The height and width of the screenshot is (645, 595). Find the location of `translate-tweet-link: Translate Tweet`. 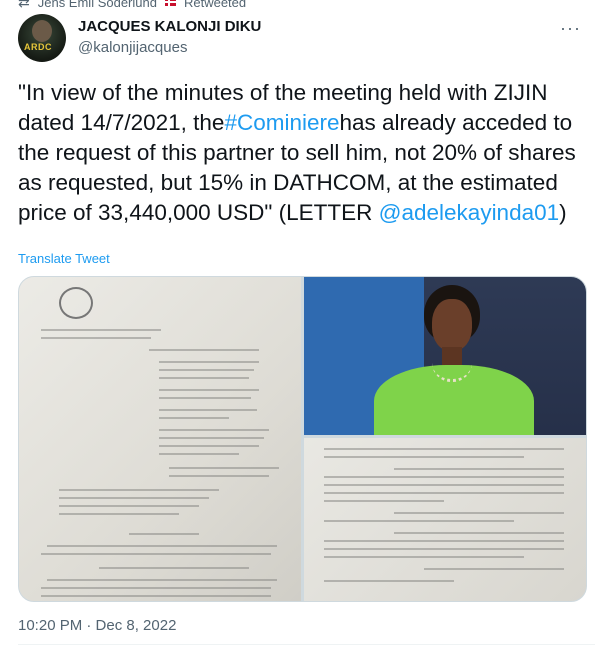

translate-tweet-link: Translate Tweet is located at coordinates (64, 258).